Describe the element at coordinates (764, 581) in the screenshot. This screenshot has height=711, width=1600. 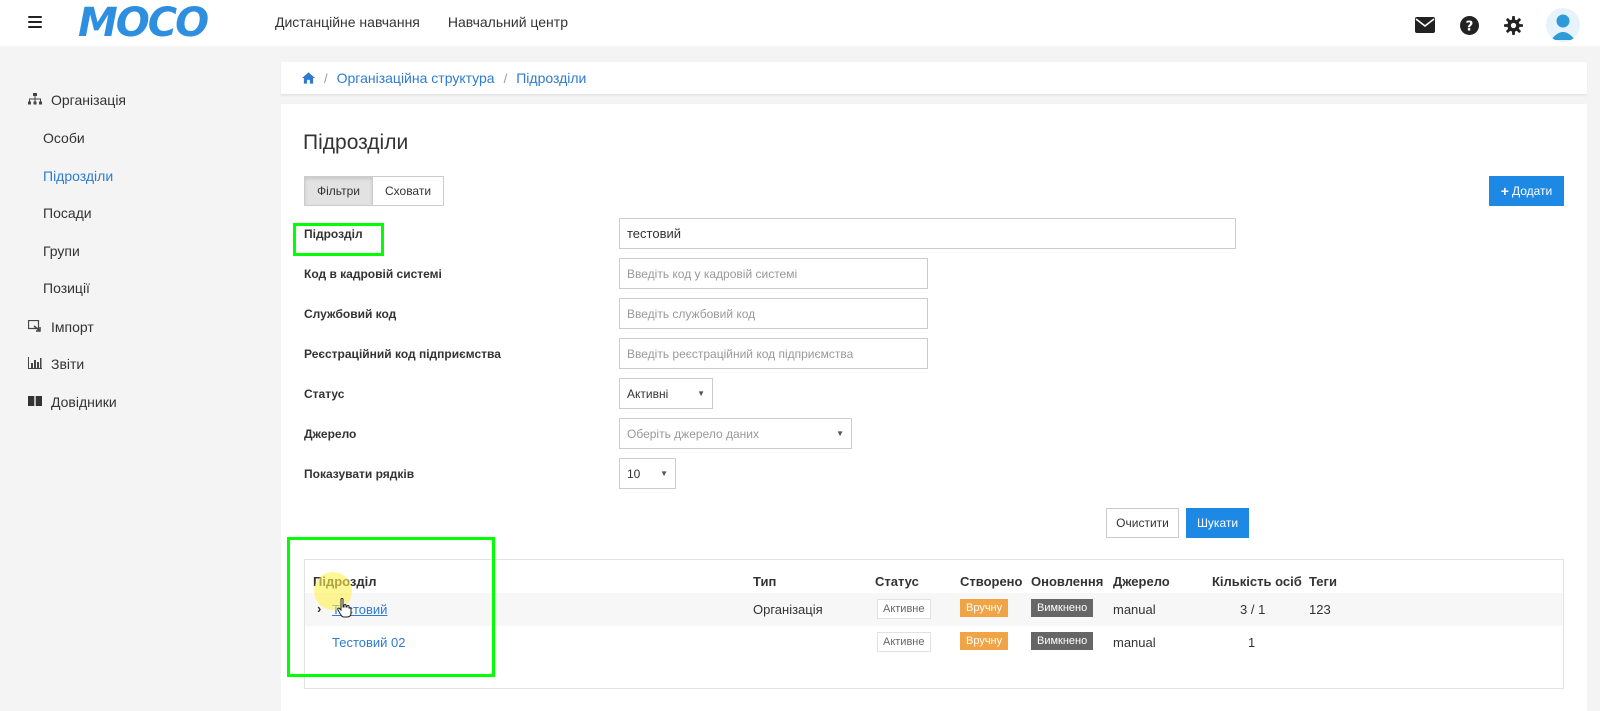
I see `column-header-type: Тип` at that location.